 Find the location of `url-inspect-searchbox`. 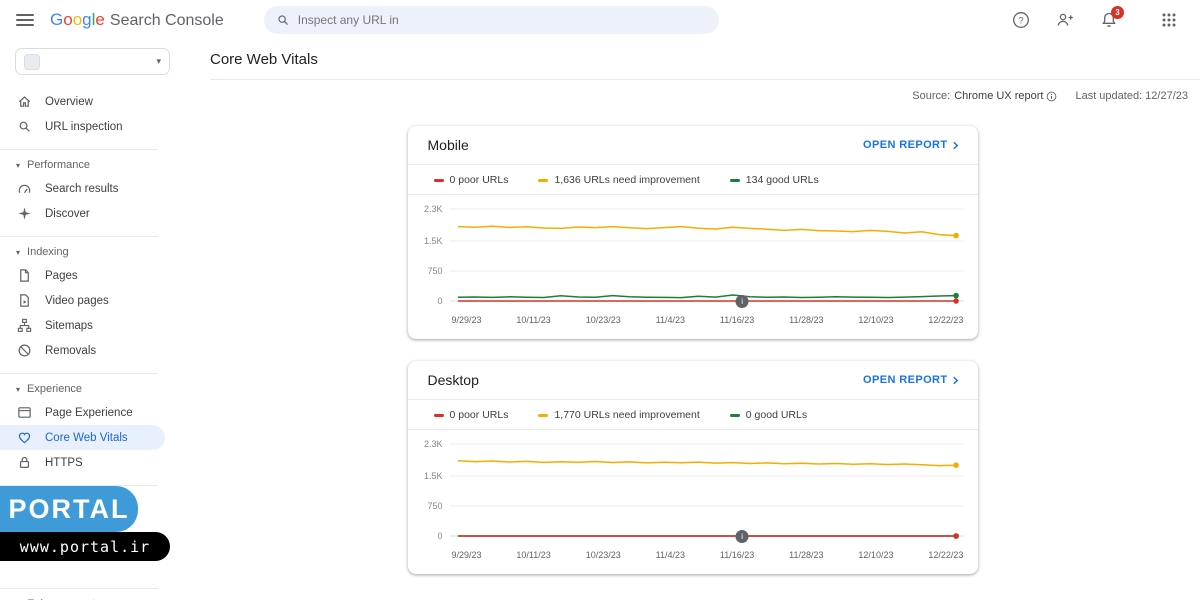

url-inspect-searchbox is located at coordinates (491, 20).